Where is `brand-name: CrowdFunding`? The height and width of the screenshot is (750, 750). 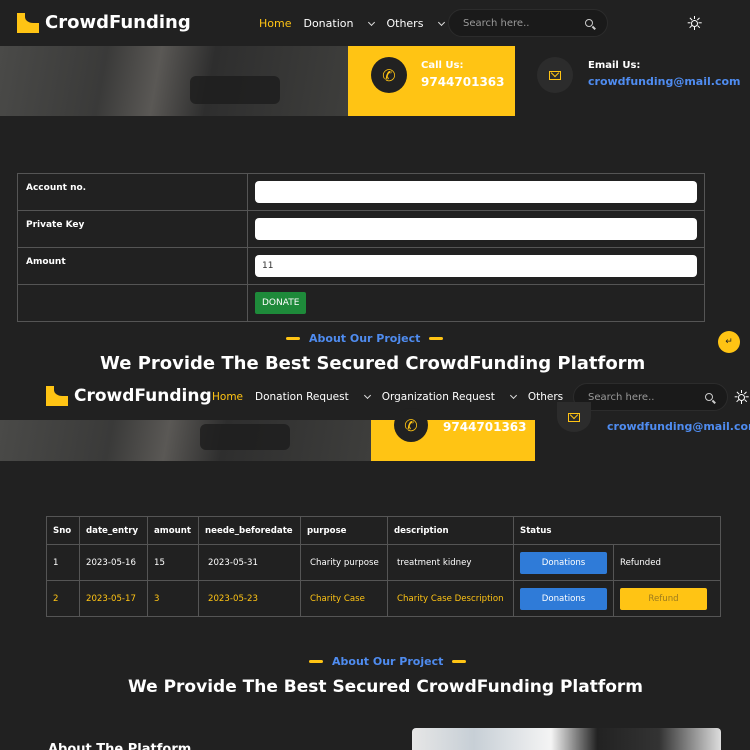 brand-name: CrowdFunding is located at coordinates (118, 22).